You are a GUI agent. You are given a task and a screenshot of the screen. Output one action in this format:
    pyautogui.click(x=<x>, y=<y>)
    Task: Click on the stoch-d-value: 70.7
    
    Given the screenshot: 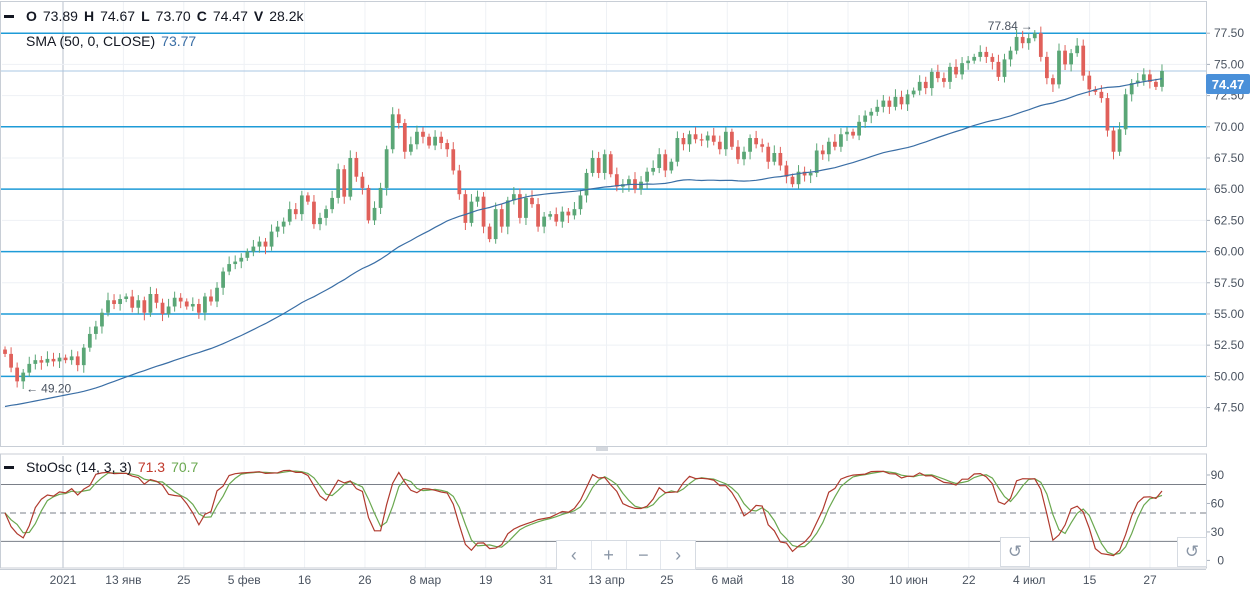 What is the action you would take?
    pyautogui.click(x=185, y=467)
    